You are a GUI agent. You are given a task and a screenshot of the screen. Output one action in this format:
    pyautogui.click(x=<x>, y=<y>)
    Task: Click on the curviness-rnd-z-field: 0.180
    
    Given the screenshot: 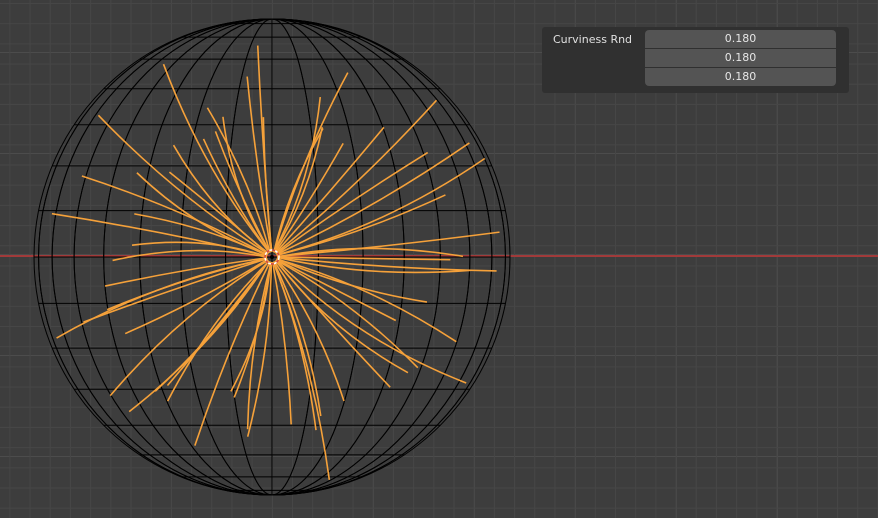 What is the action you would take?
    pyautogui.click(x=740, y=77)
    